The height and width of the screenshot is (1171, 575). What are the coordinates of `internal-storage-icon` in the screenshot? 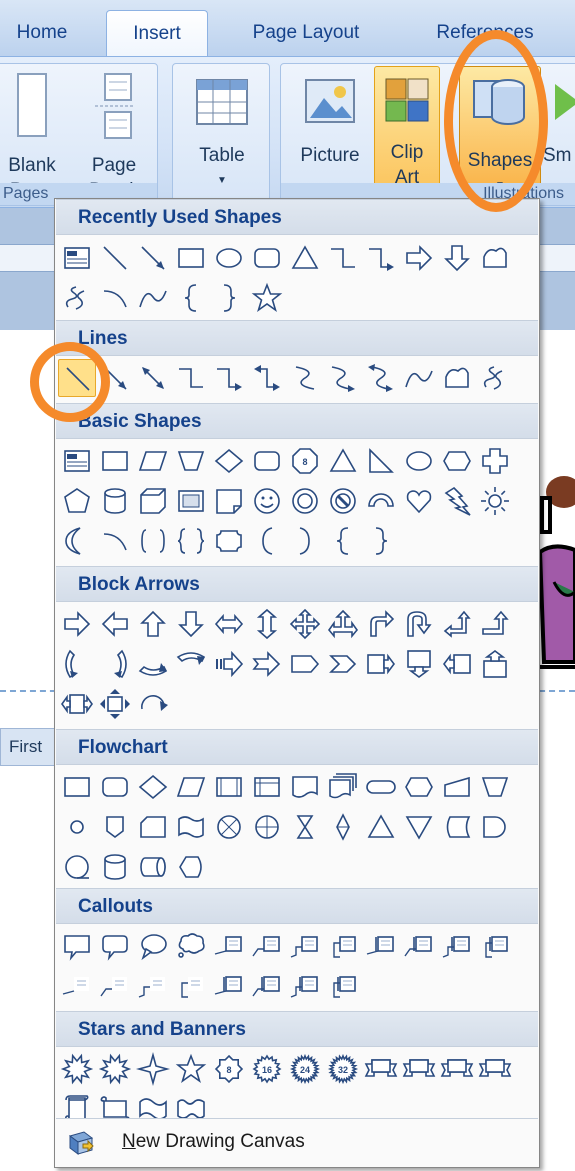 It's located at (267, 787).